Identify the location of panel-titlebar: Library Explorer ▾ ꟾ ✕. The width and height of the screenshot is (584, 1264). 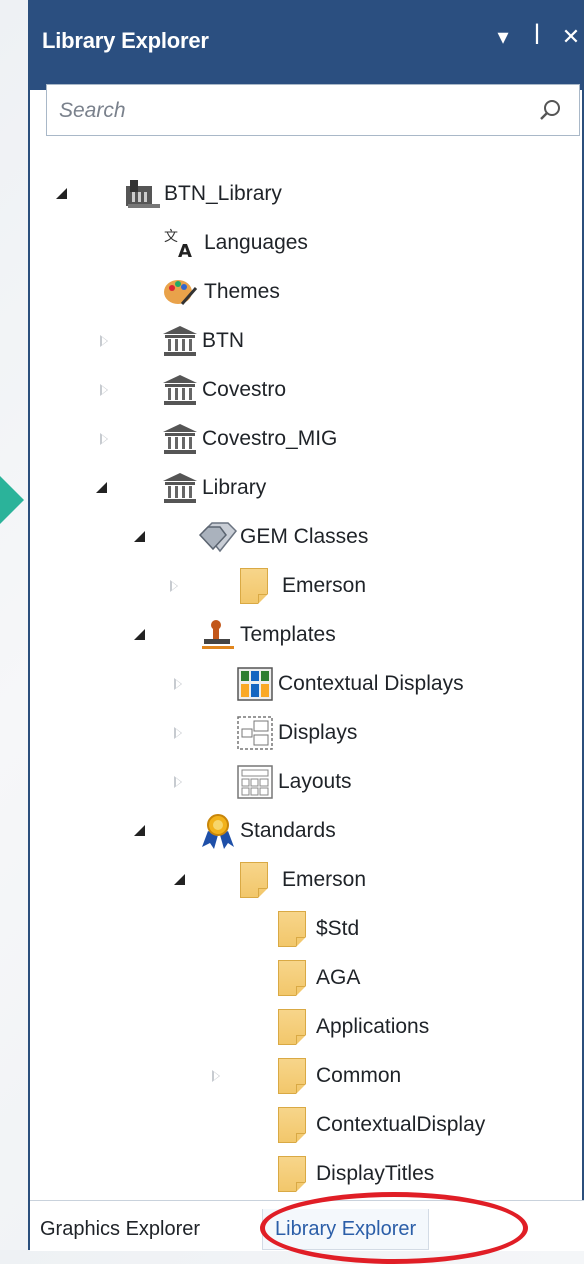
(306, 45).